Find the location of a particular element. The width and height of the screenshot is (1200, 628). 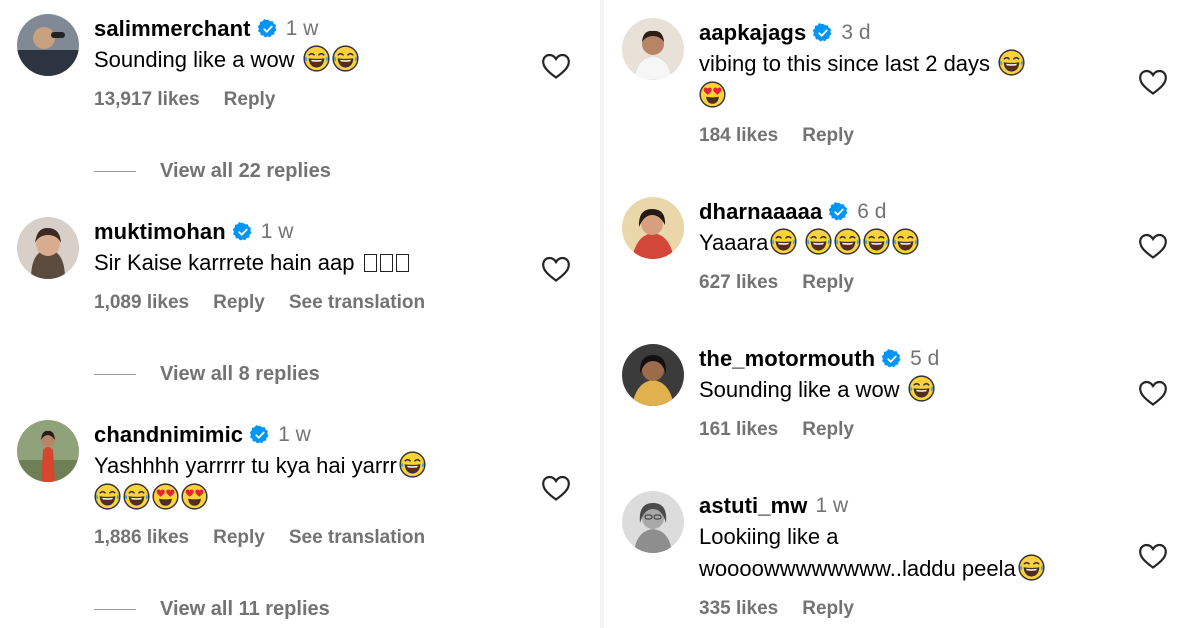

likes-count: 335 likes is located at coordinates (738, 609).